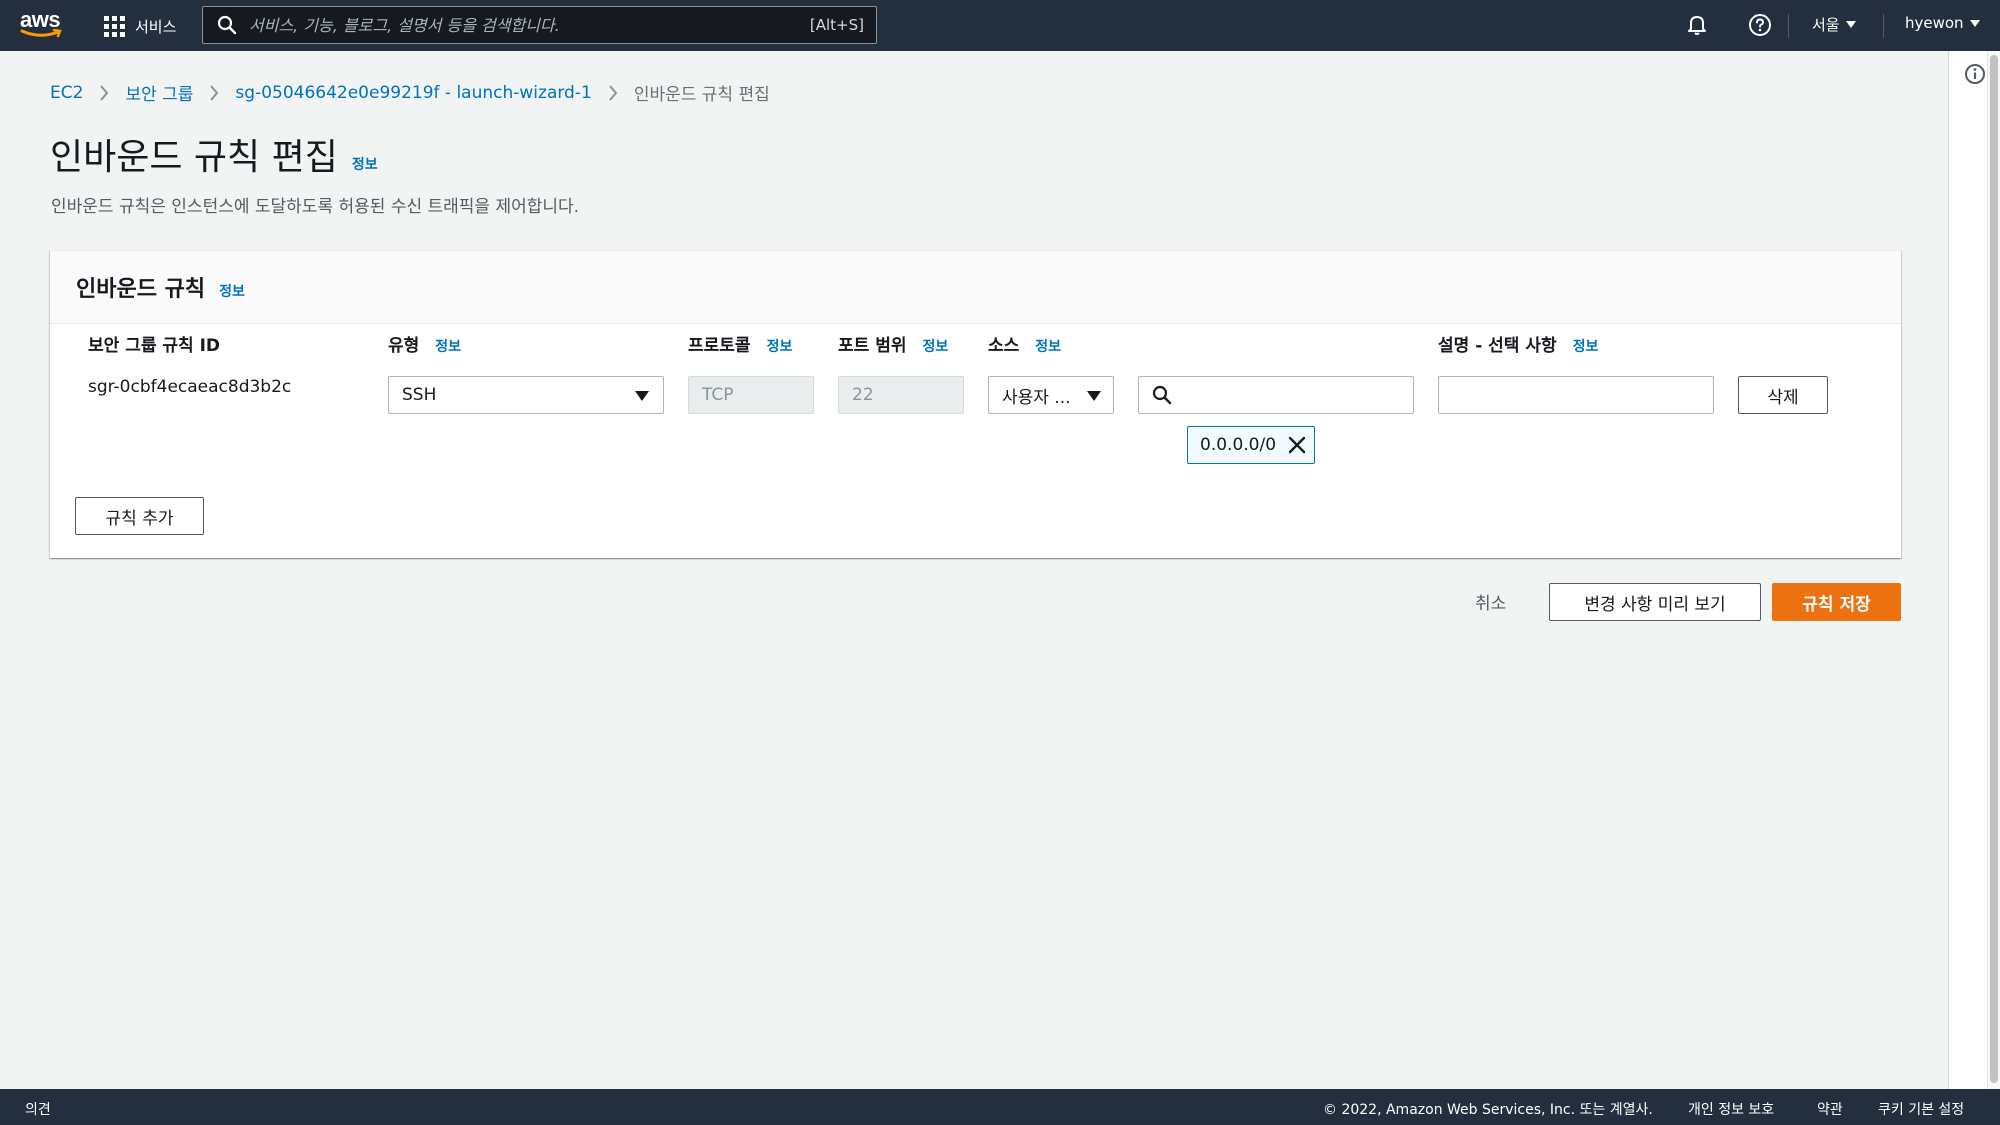  I want to click on aws-logo: aws, so click(43, 25).